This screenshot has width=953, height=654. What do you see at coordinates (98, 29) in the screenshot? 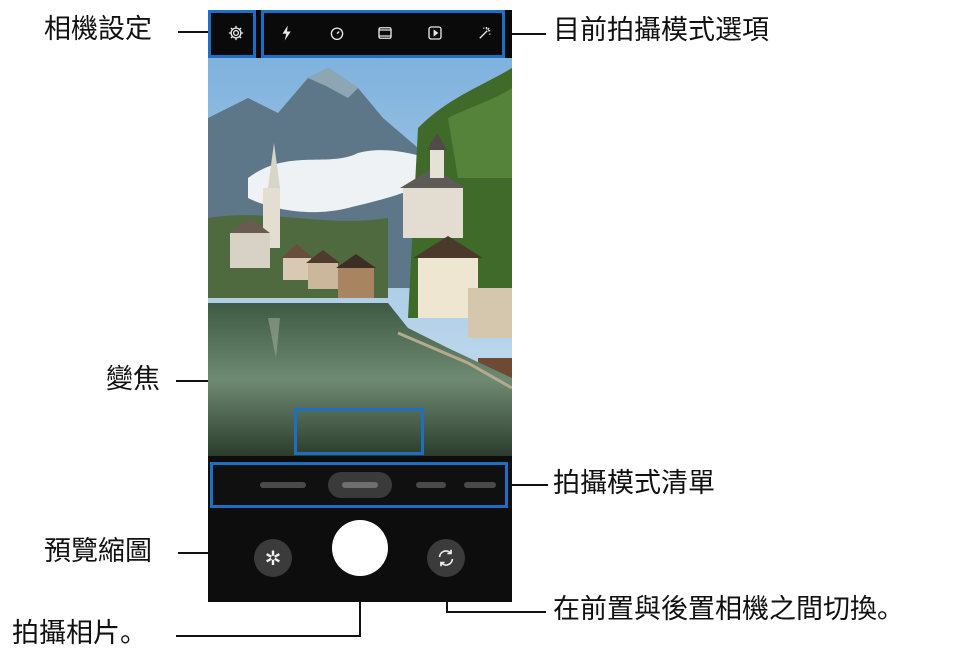
I see `camera-settings-label: 相機設定` at bounding box center [98, 29].